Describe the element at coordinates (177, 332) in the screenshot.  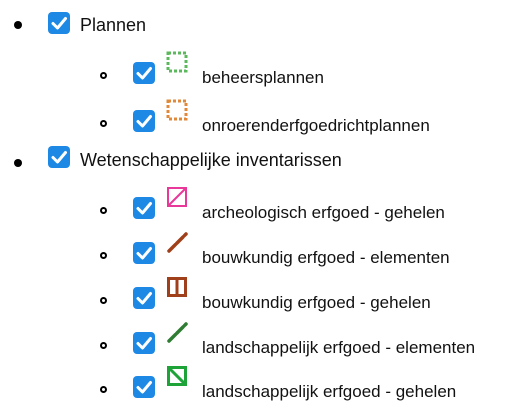
I see `legend-line-green-icon` at that location.